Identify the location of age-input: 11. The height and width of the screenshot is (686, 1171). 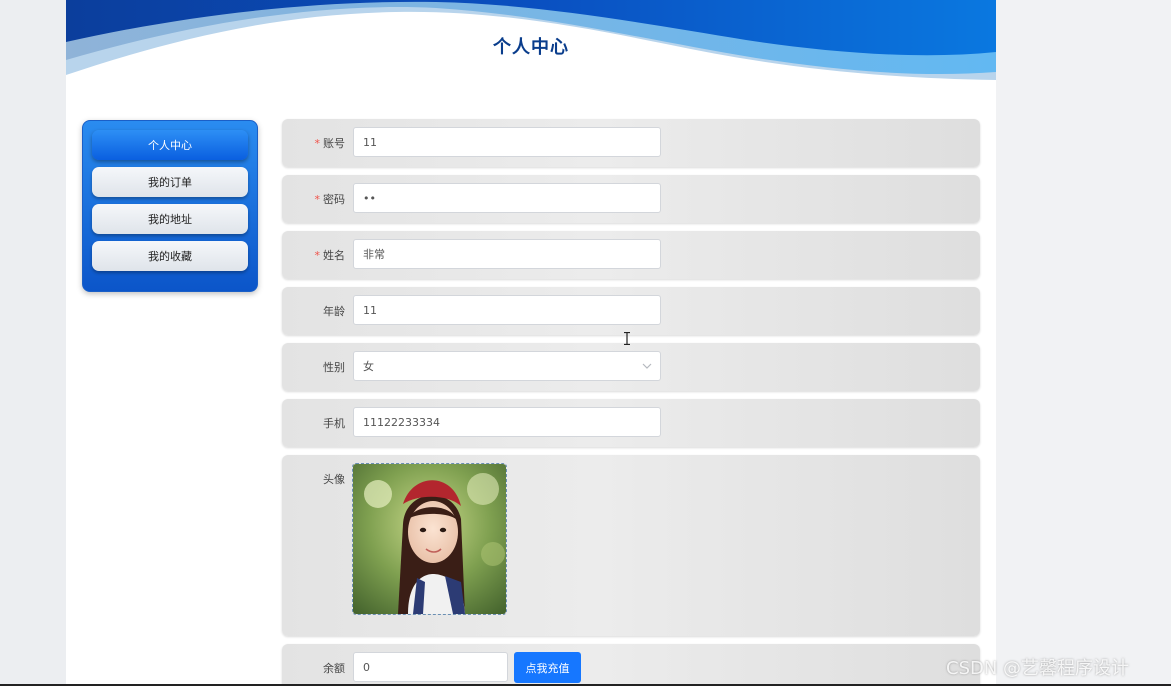
(507, 310).